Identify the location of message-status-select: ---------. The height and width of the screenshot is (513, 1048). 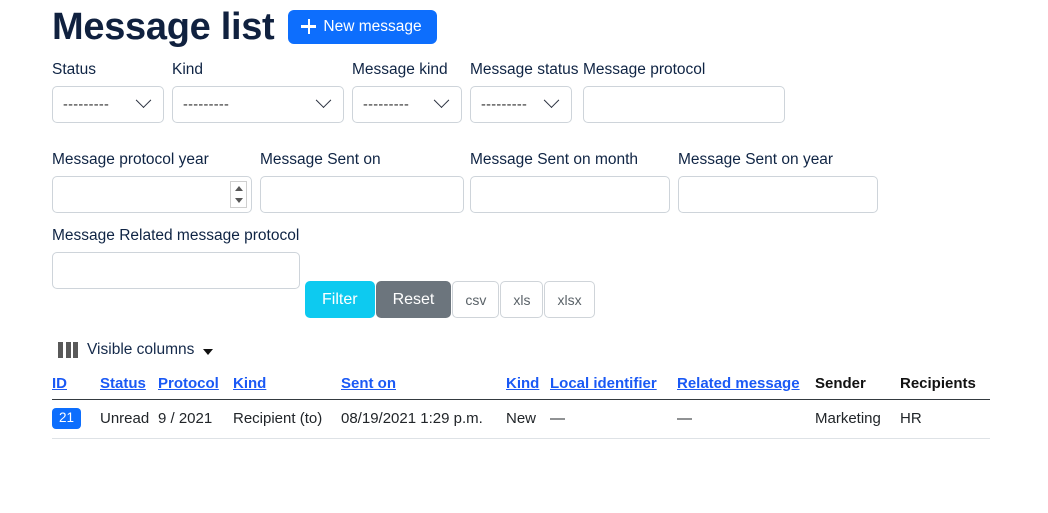
(521, 104).